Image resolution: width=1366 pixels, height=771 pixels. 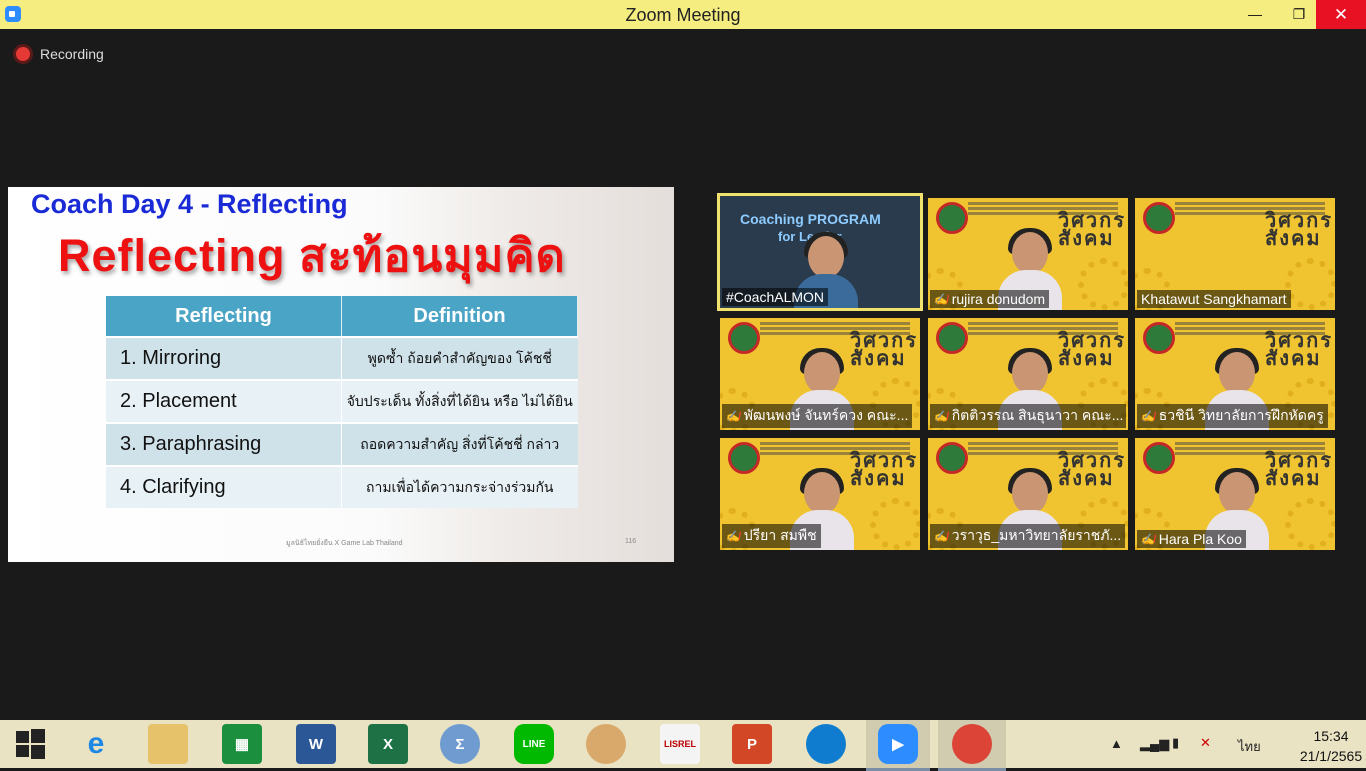 I want to click on windows-start-icon, so click(x=30, y=744).